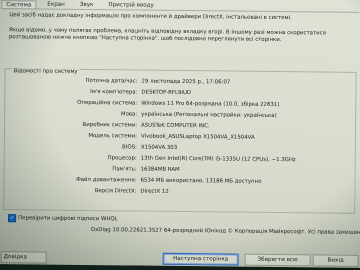 Image resolution: width=360 pixels, height=270 pixels. I want to click on row-value: 29 листопада 2025 р., 17:06:07, so click(186, 82).